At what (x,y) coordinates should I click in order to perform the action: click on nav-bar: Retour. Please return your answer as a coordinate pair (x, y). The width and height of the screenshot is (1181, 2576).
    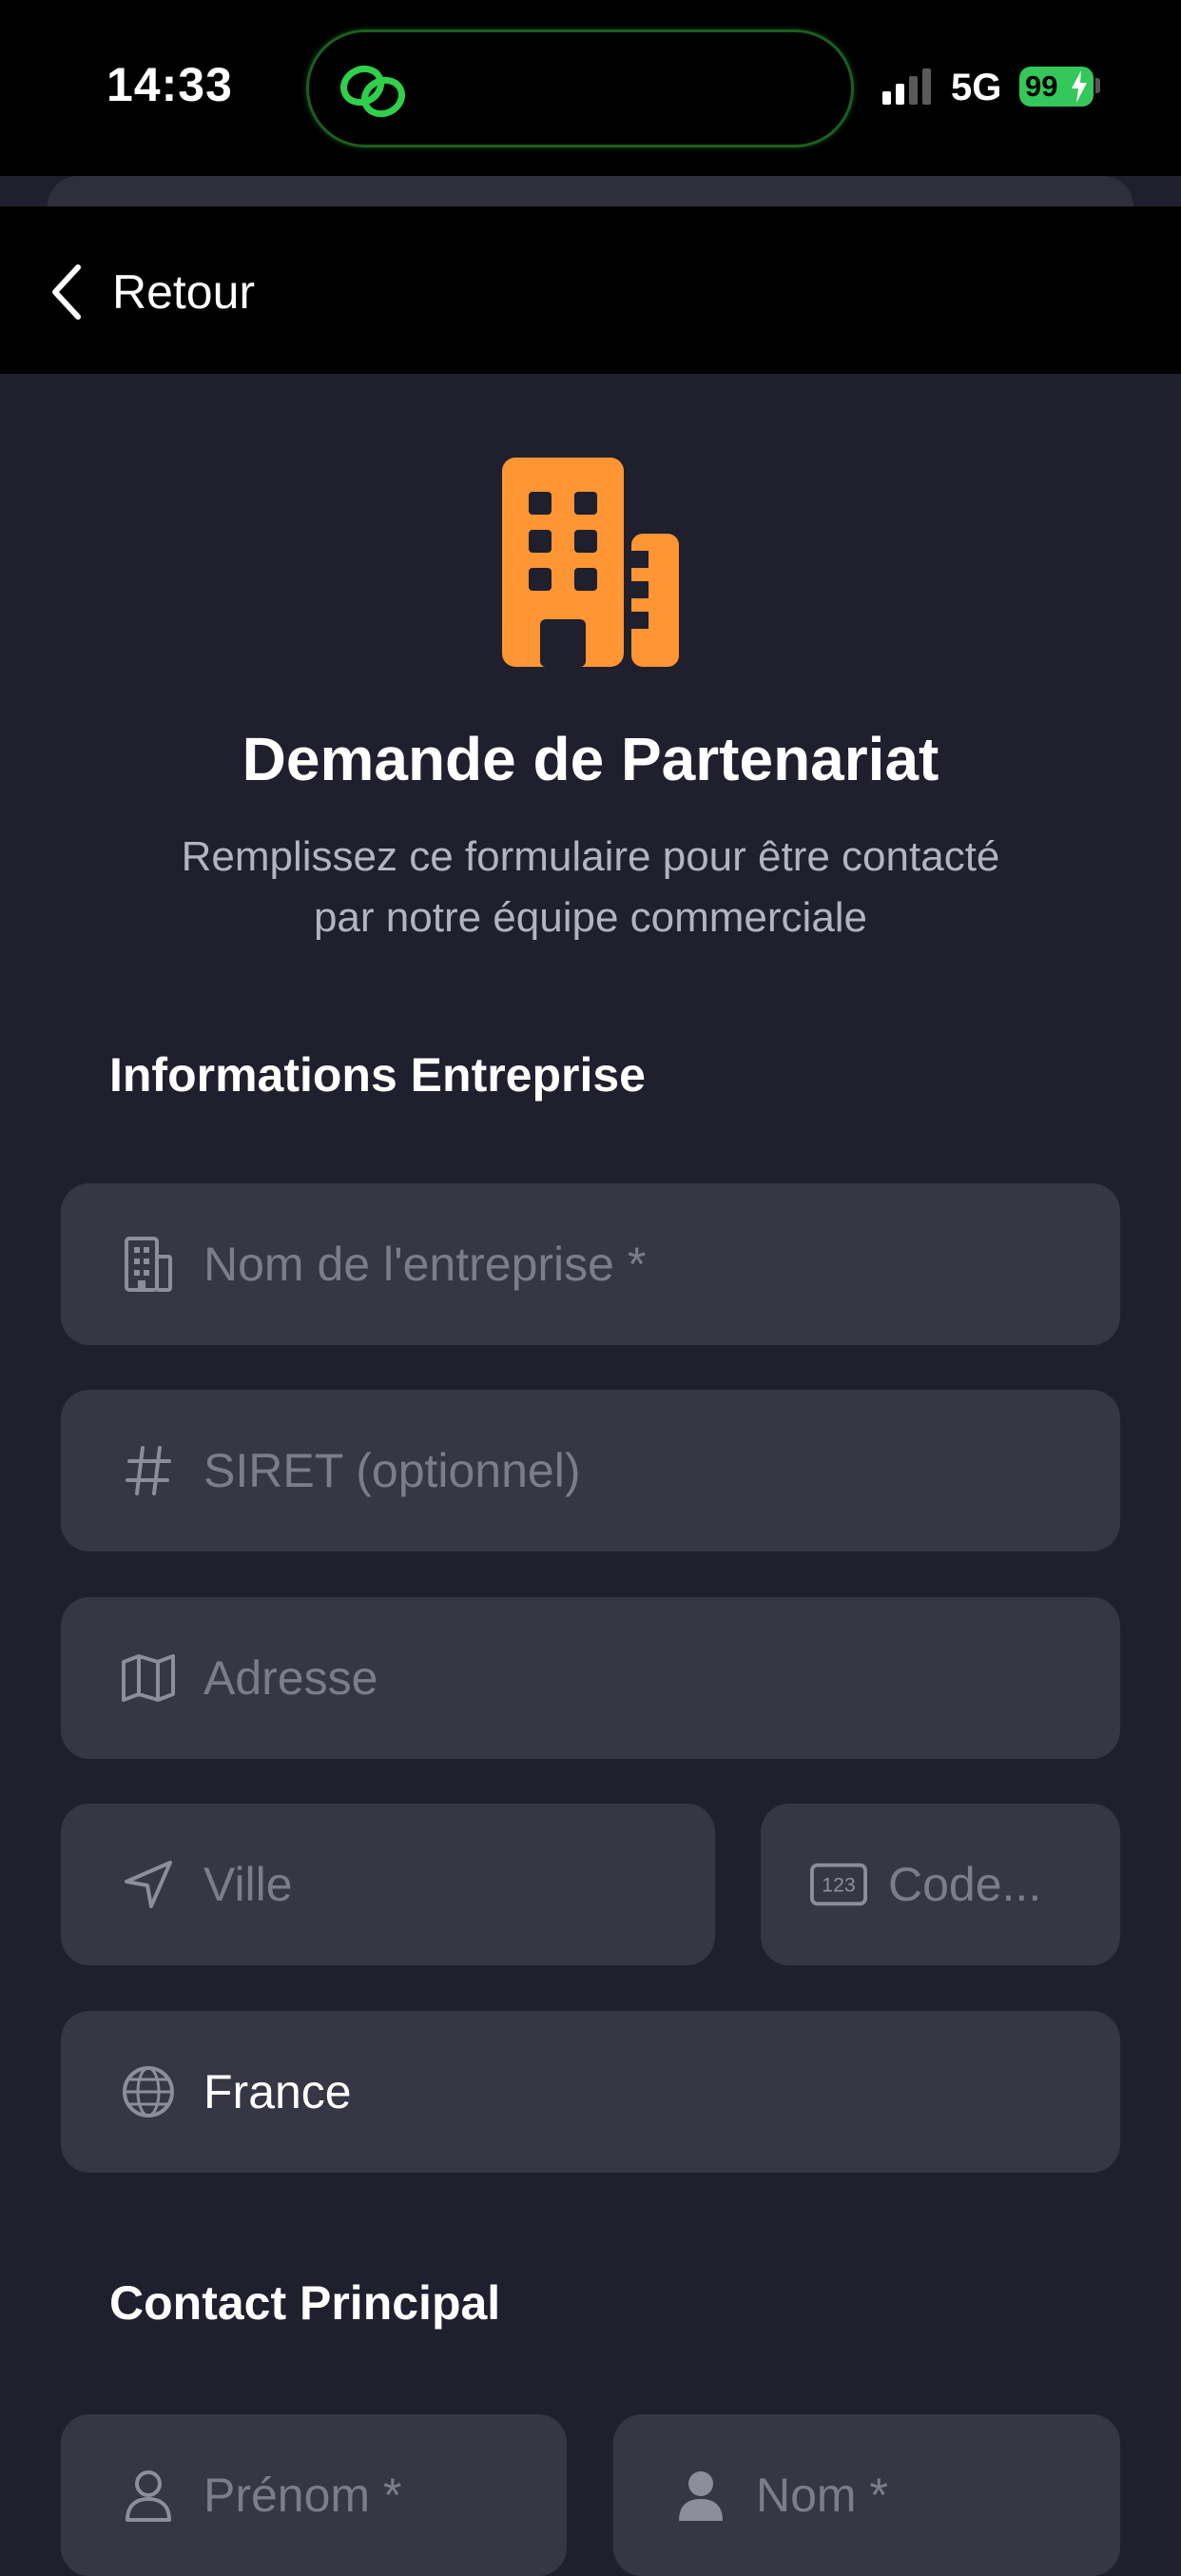
    Looking at the image, I should click on (590, 290).